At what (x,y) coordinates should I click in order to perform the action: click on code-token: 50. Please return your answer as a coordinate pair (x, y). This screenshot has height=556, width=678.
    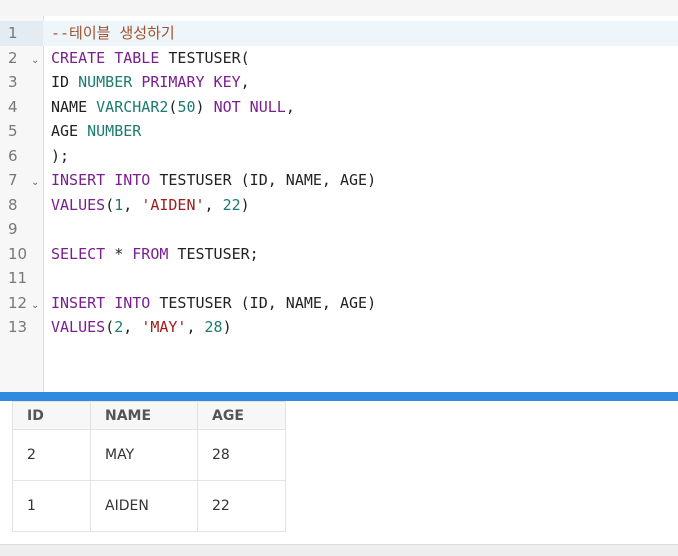
    Looking at the image, I should click on (186, 106).